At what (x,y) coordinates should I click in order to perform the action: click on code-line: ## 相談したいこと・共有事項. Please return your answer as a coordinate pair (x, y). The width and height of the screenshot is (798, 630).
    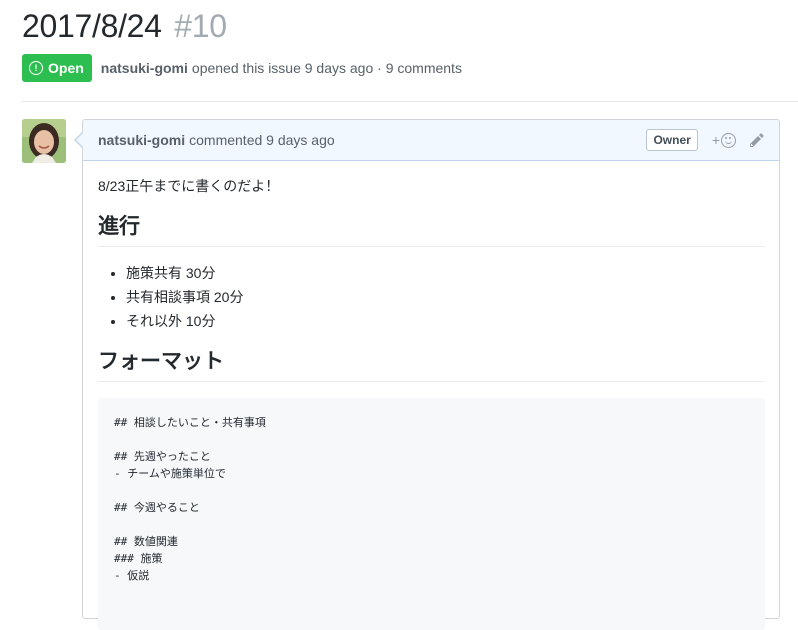
    Looking at the image, I should click on (190, 422).